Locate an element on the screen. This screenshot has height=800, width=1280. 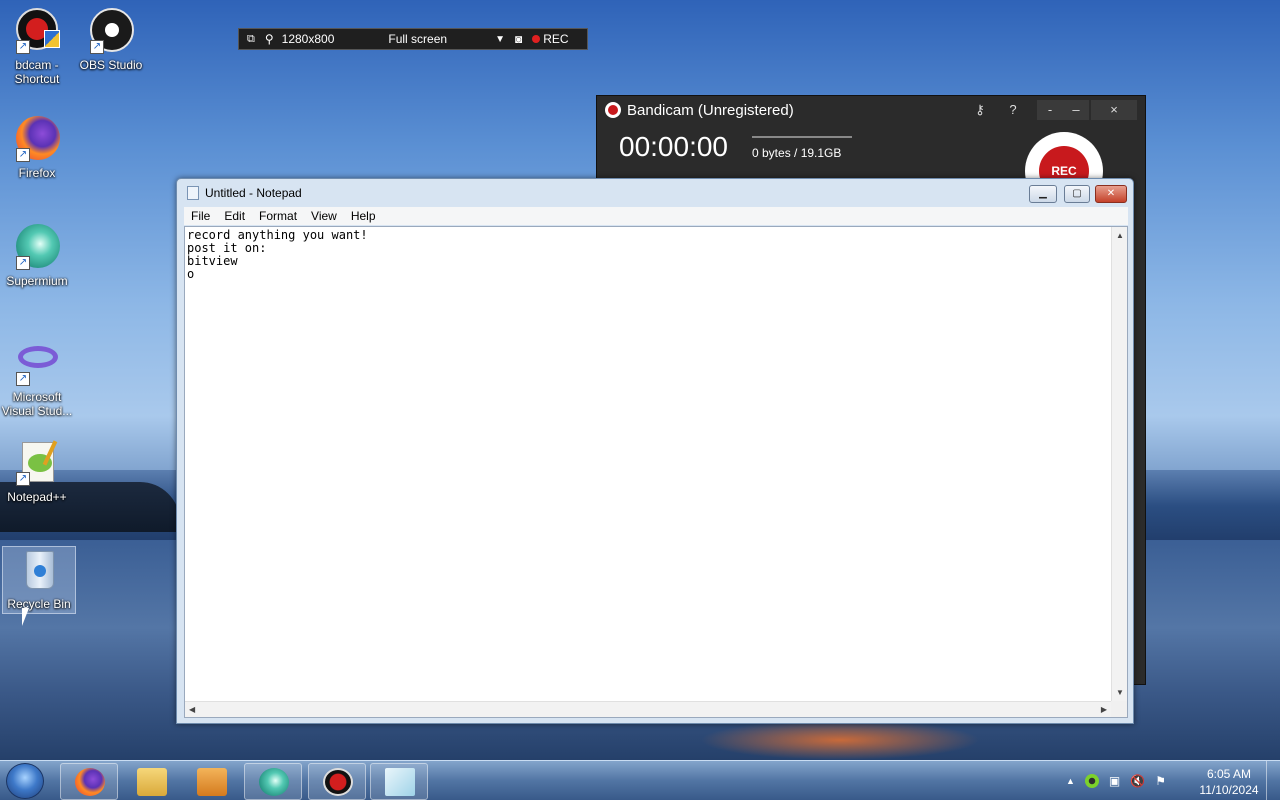
desktop-icon-bdcam: ↗ bdcam - Shortcut is located at coordinates (37, 47).